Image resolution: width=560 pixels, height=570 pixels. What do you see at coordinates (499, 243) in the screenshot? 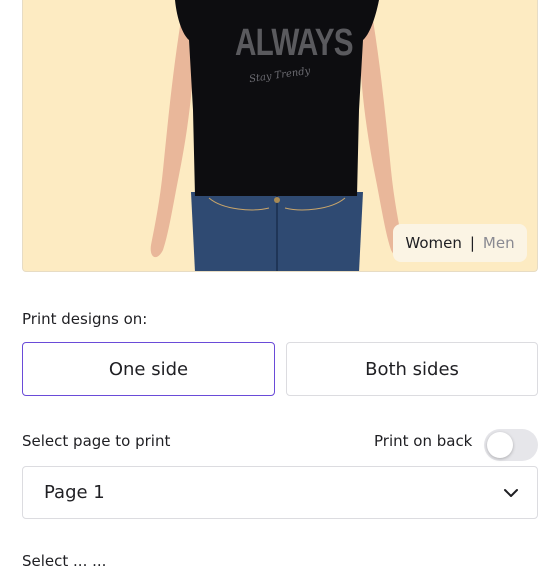
I see `gender-men-option: Men` at bounding box center [499, 243].